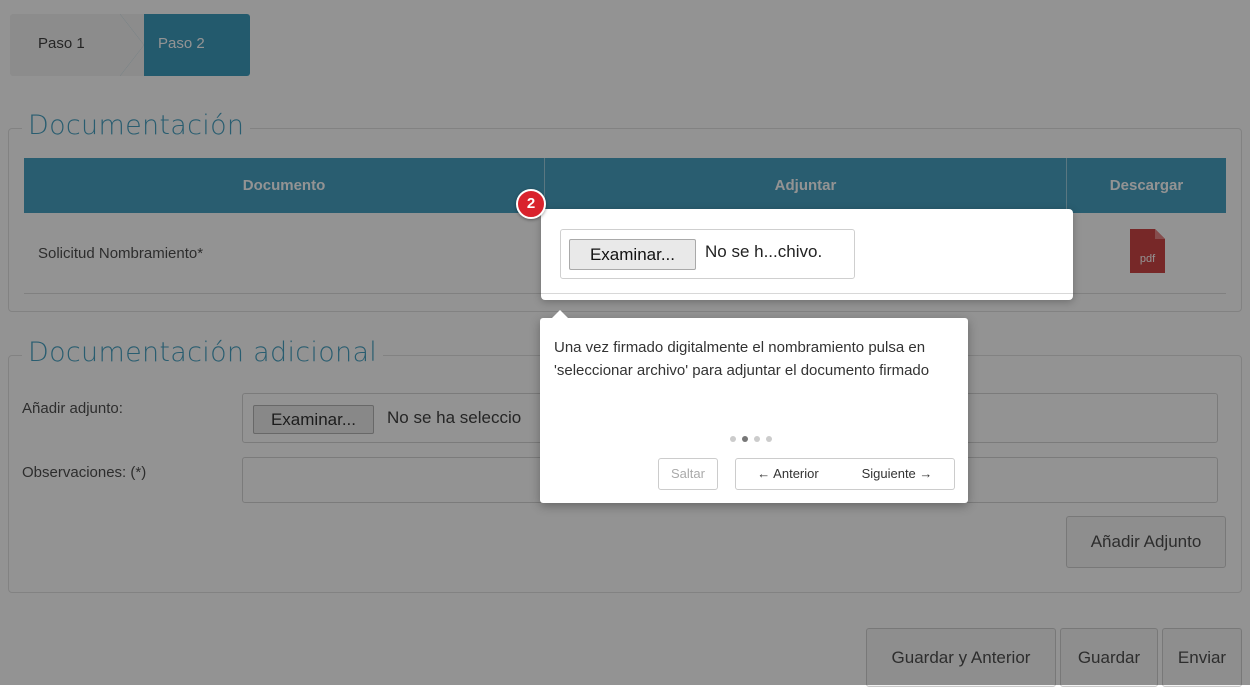 This screenshot has width=1250, height=687. Describe the element at coordinates (531, 204) in the screenshot. I see `tour-step-badge: 2` at that location.